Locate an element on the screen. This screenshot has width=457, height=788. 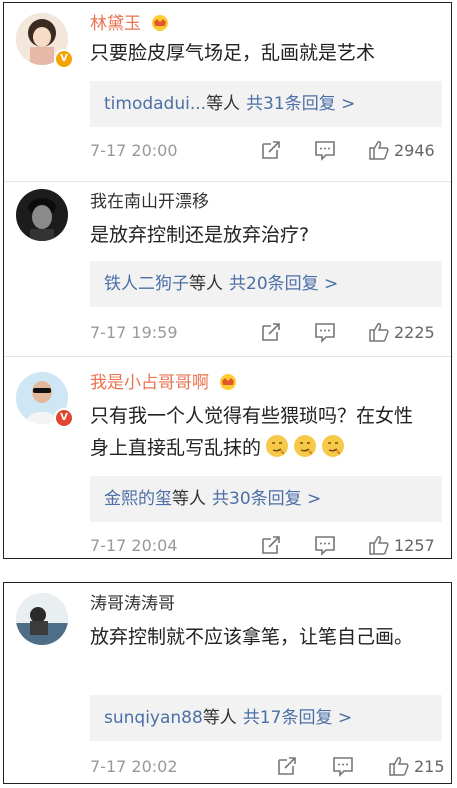
username: 林黛玉 is located at coordinates (130, 24).